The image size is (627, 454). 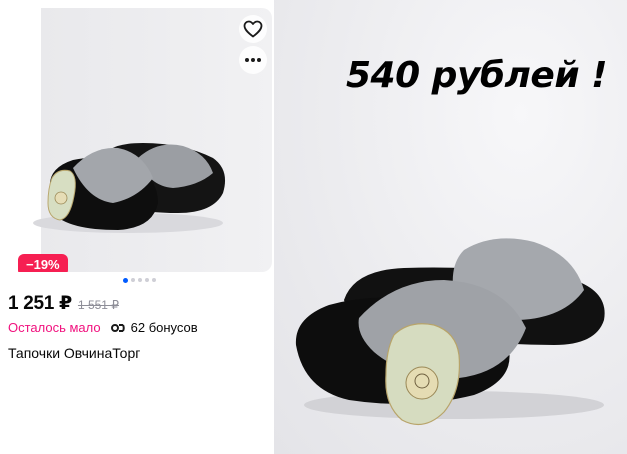 What do you see at coordinates (117, 328) in the screenshot?
I see `bonus-infinity-icon` at bounding box center [117, 328].